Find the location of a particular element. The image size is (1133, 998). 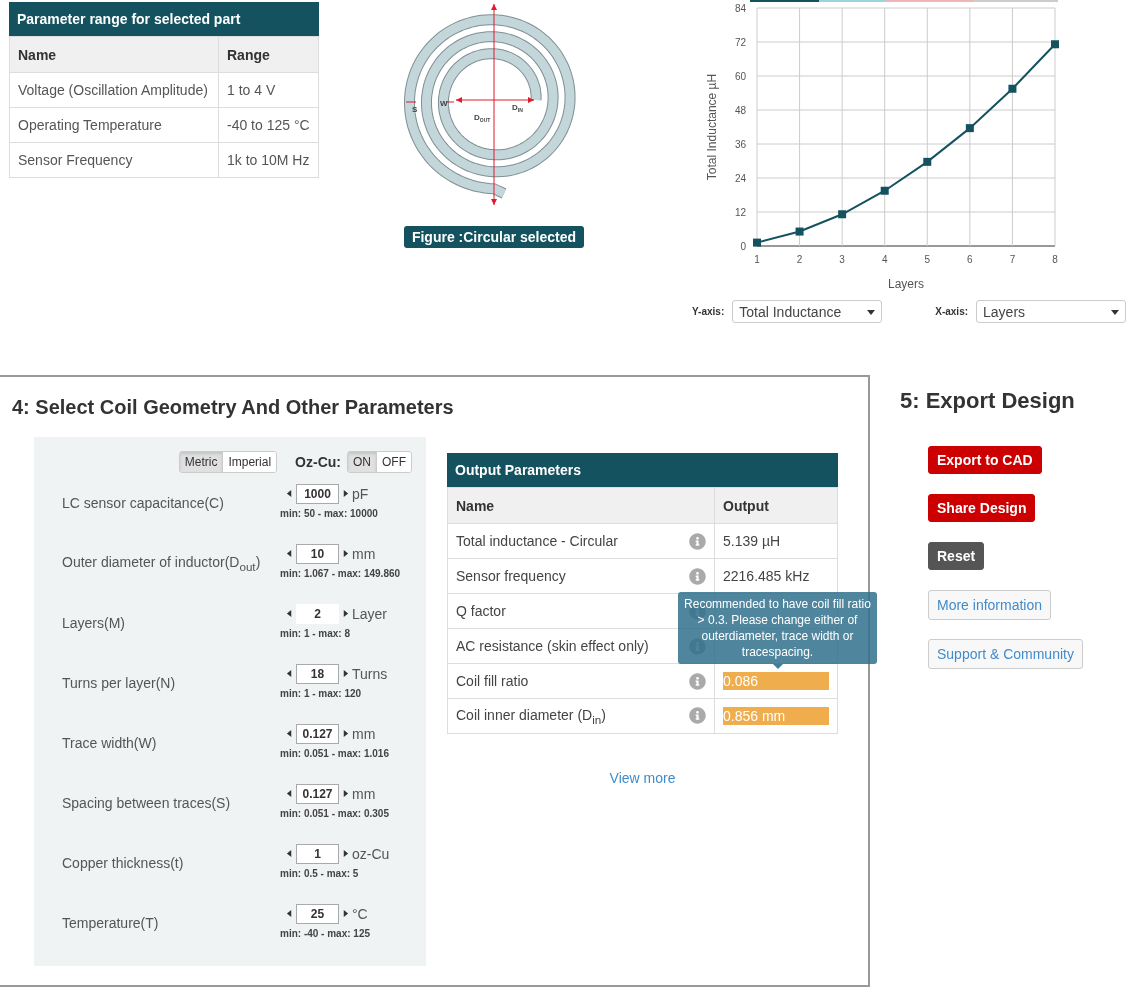

x-tick-label: 5 is located at coordinates (927, 259).